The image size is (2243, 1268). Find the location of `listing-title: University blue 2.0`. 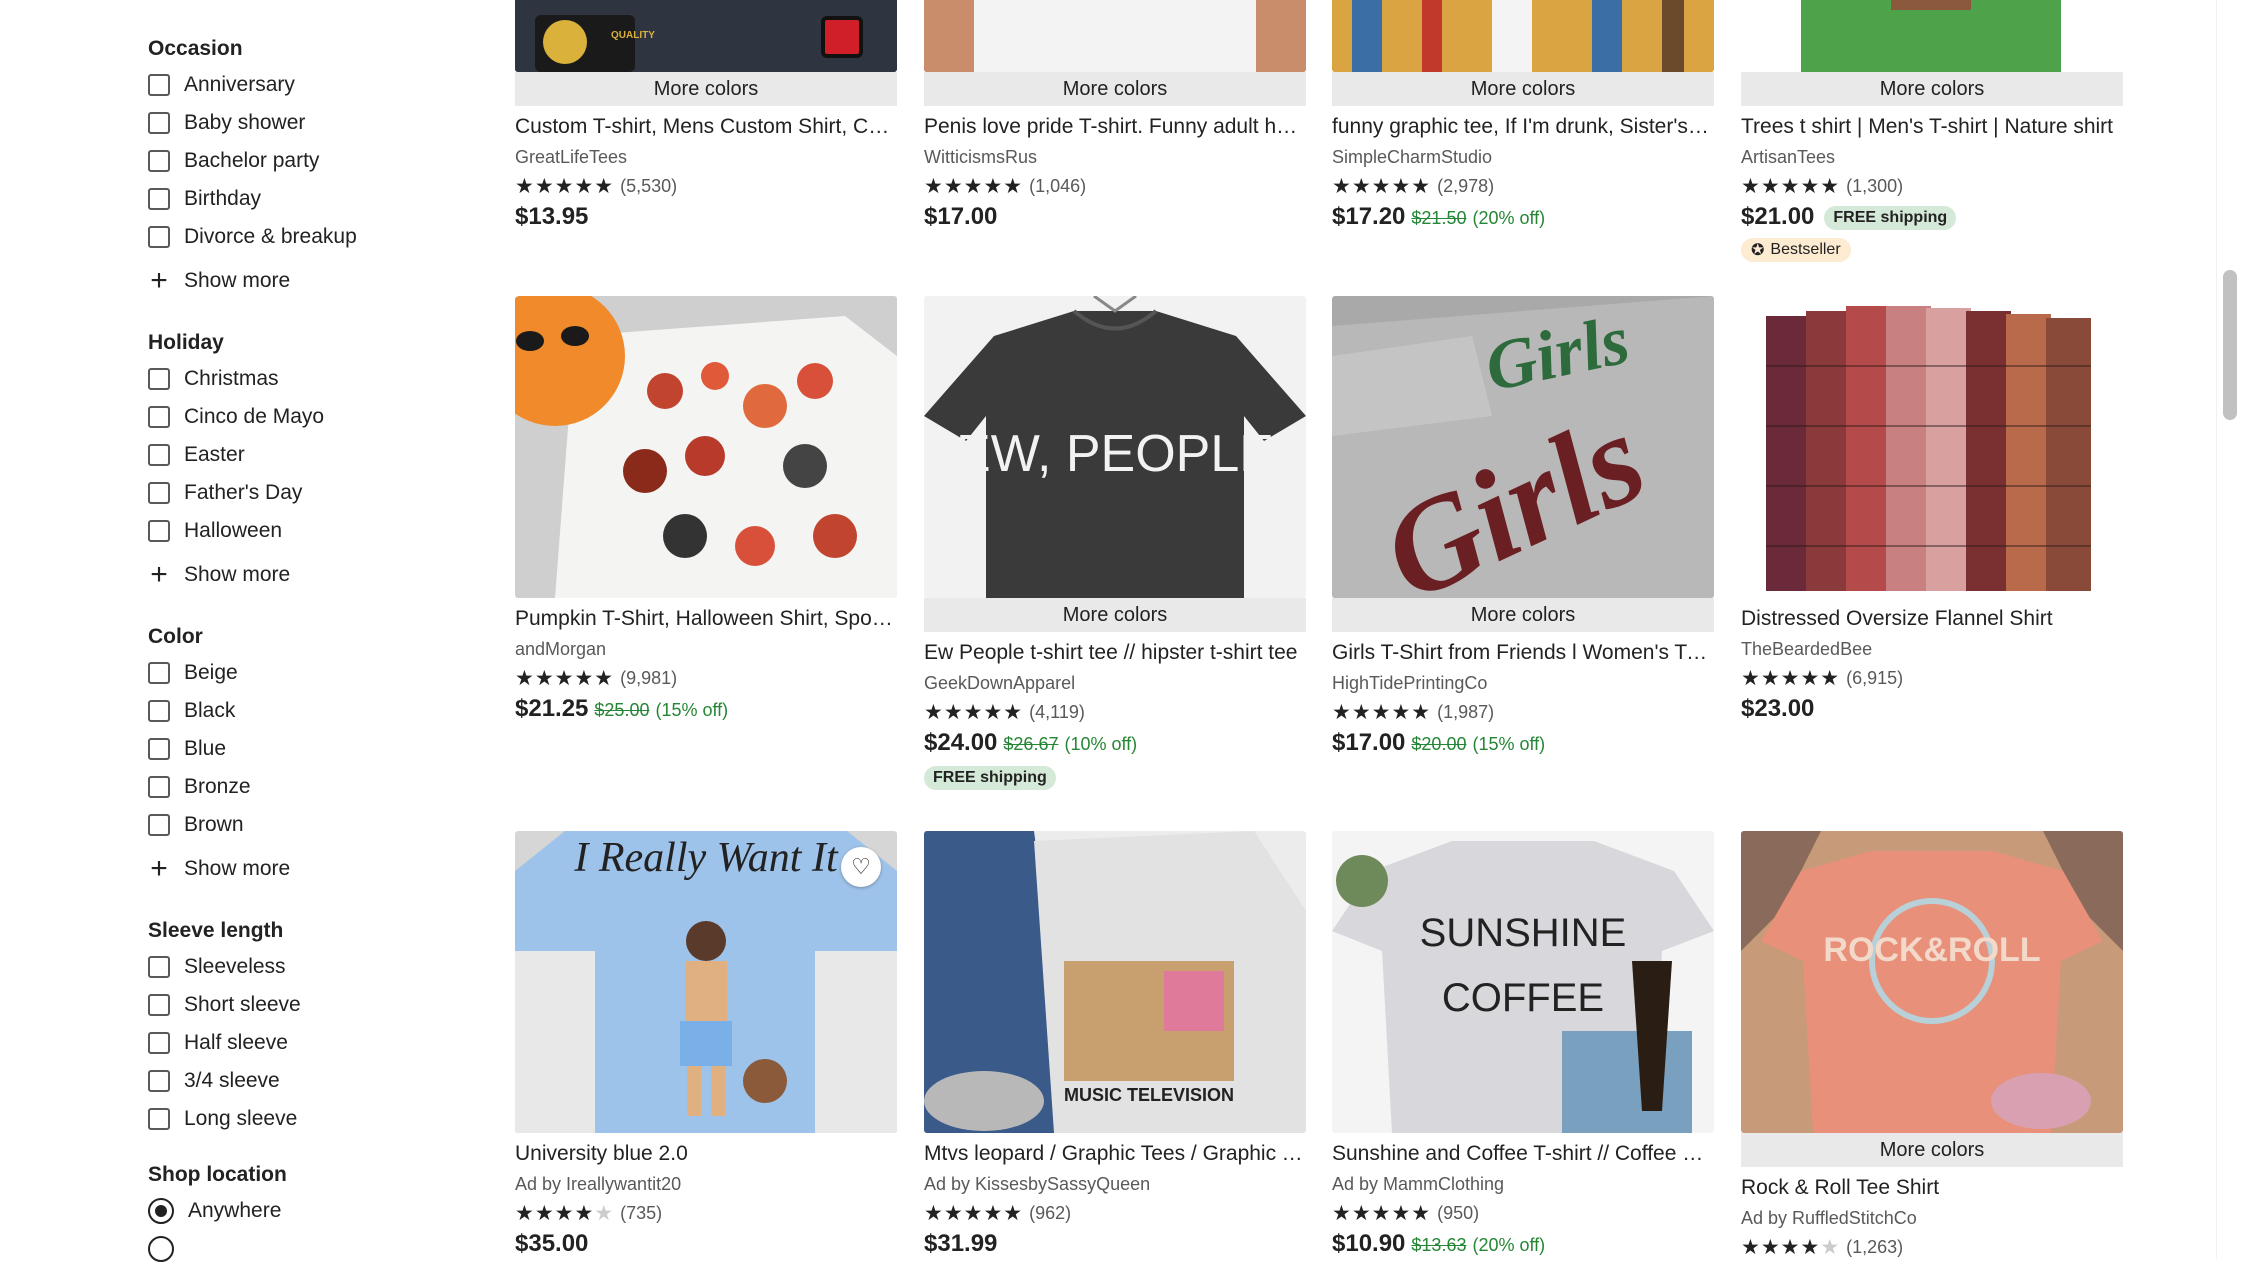

listing-title: University blue 2.0 is located at coordinates (706, 1154).